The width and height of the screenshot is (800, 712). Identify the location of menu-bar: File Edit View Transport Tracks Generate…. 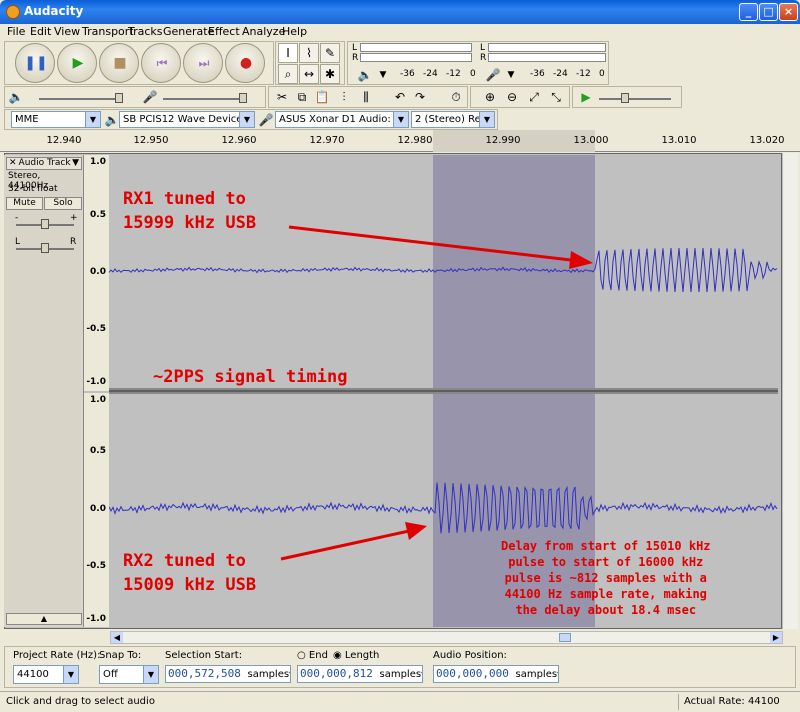
(400, 32).